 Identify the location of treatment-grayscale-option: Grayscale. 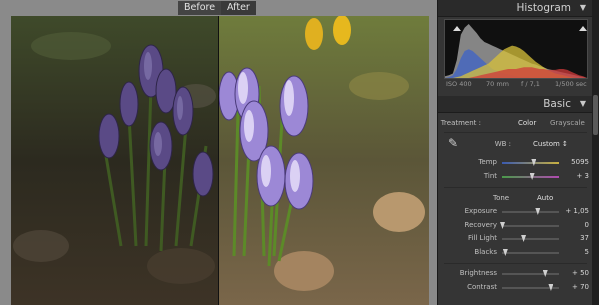
(567, 123).